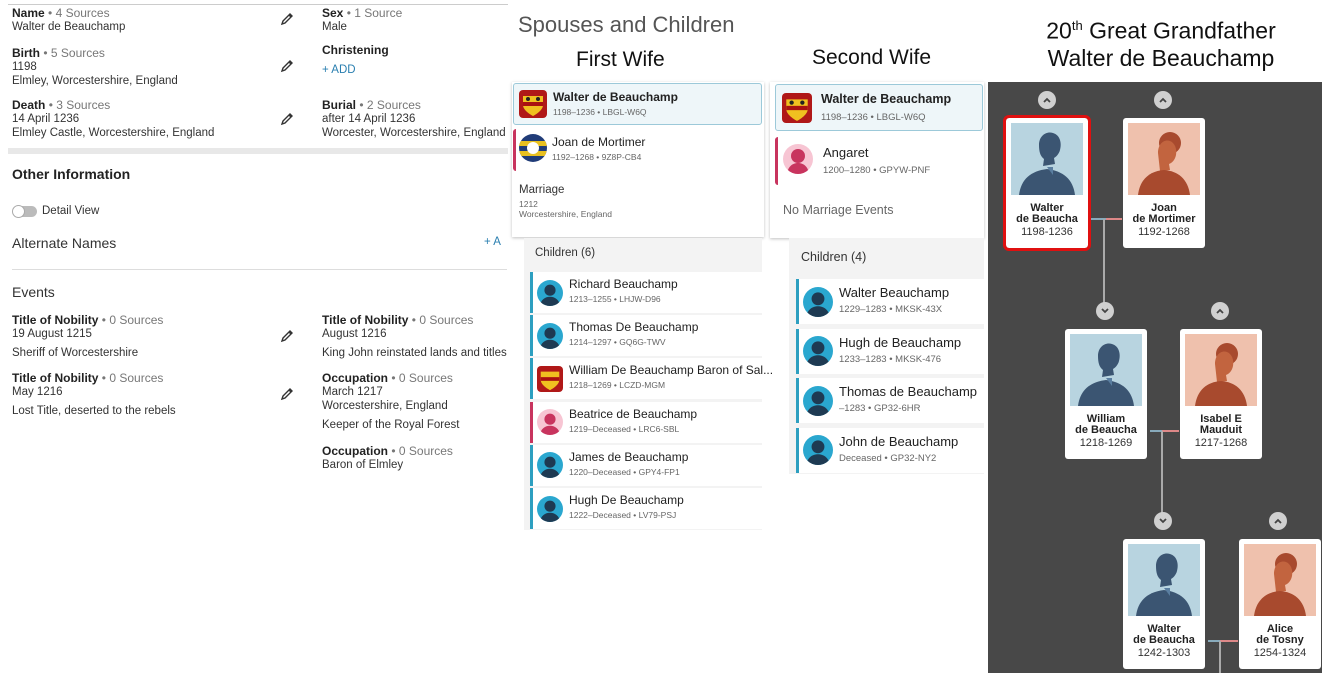 The height and width of the screenshot is (673, 1322). What do you see at coordinates (890, 351) in the screenshot?
I see `child-row: Hugh de Beauchamp 1233–1283 • MKSK-476` at bounding box center [890, 351].